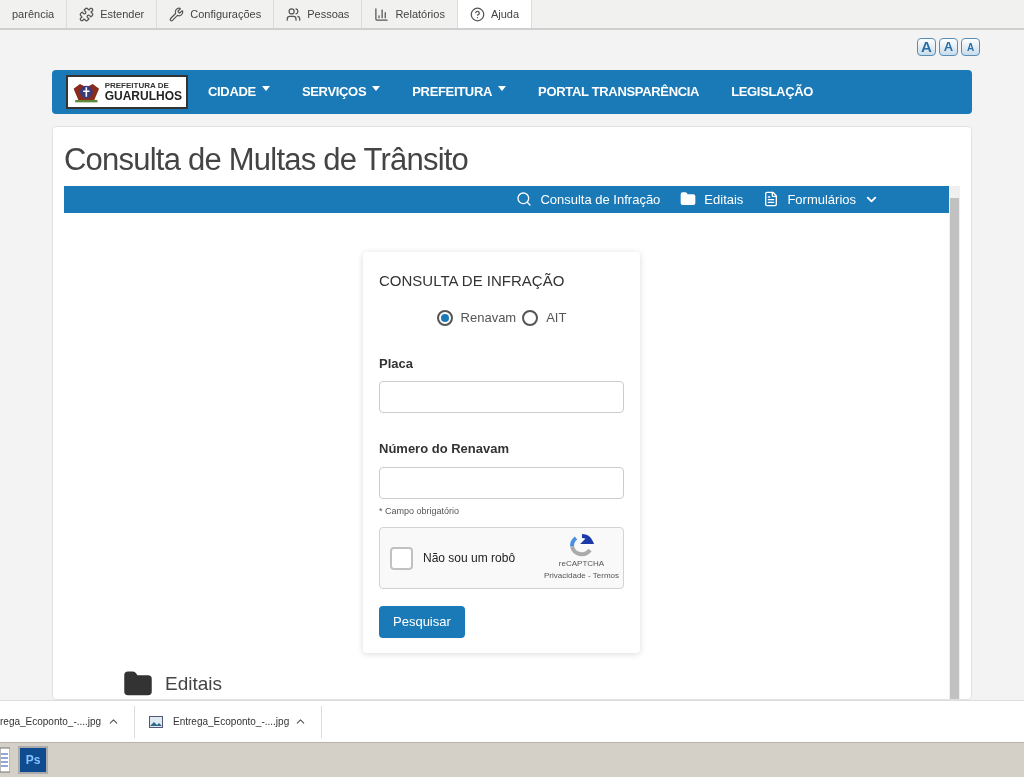 The width and height of the screenshot is (1024, 777). I want to click on toolbar-item: Pessoas, so click(318, 14).